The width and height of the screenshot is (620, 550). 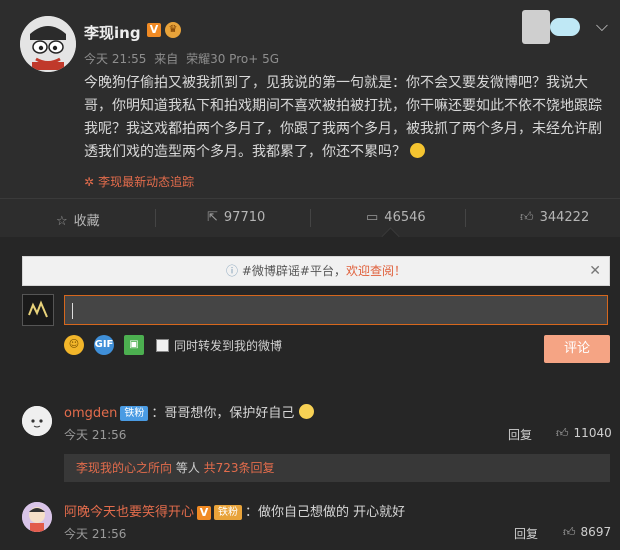 I want to click on comment-like-button: 👍︎ 11040, so click(x=584, y=433).